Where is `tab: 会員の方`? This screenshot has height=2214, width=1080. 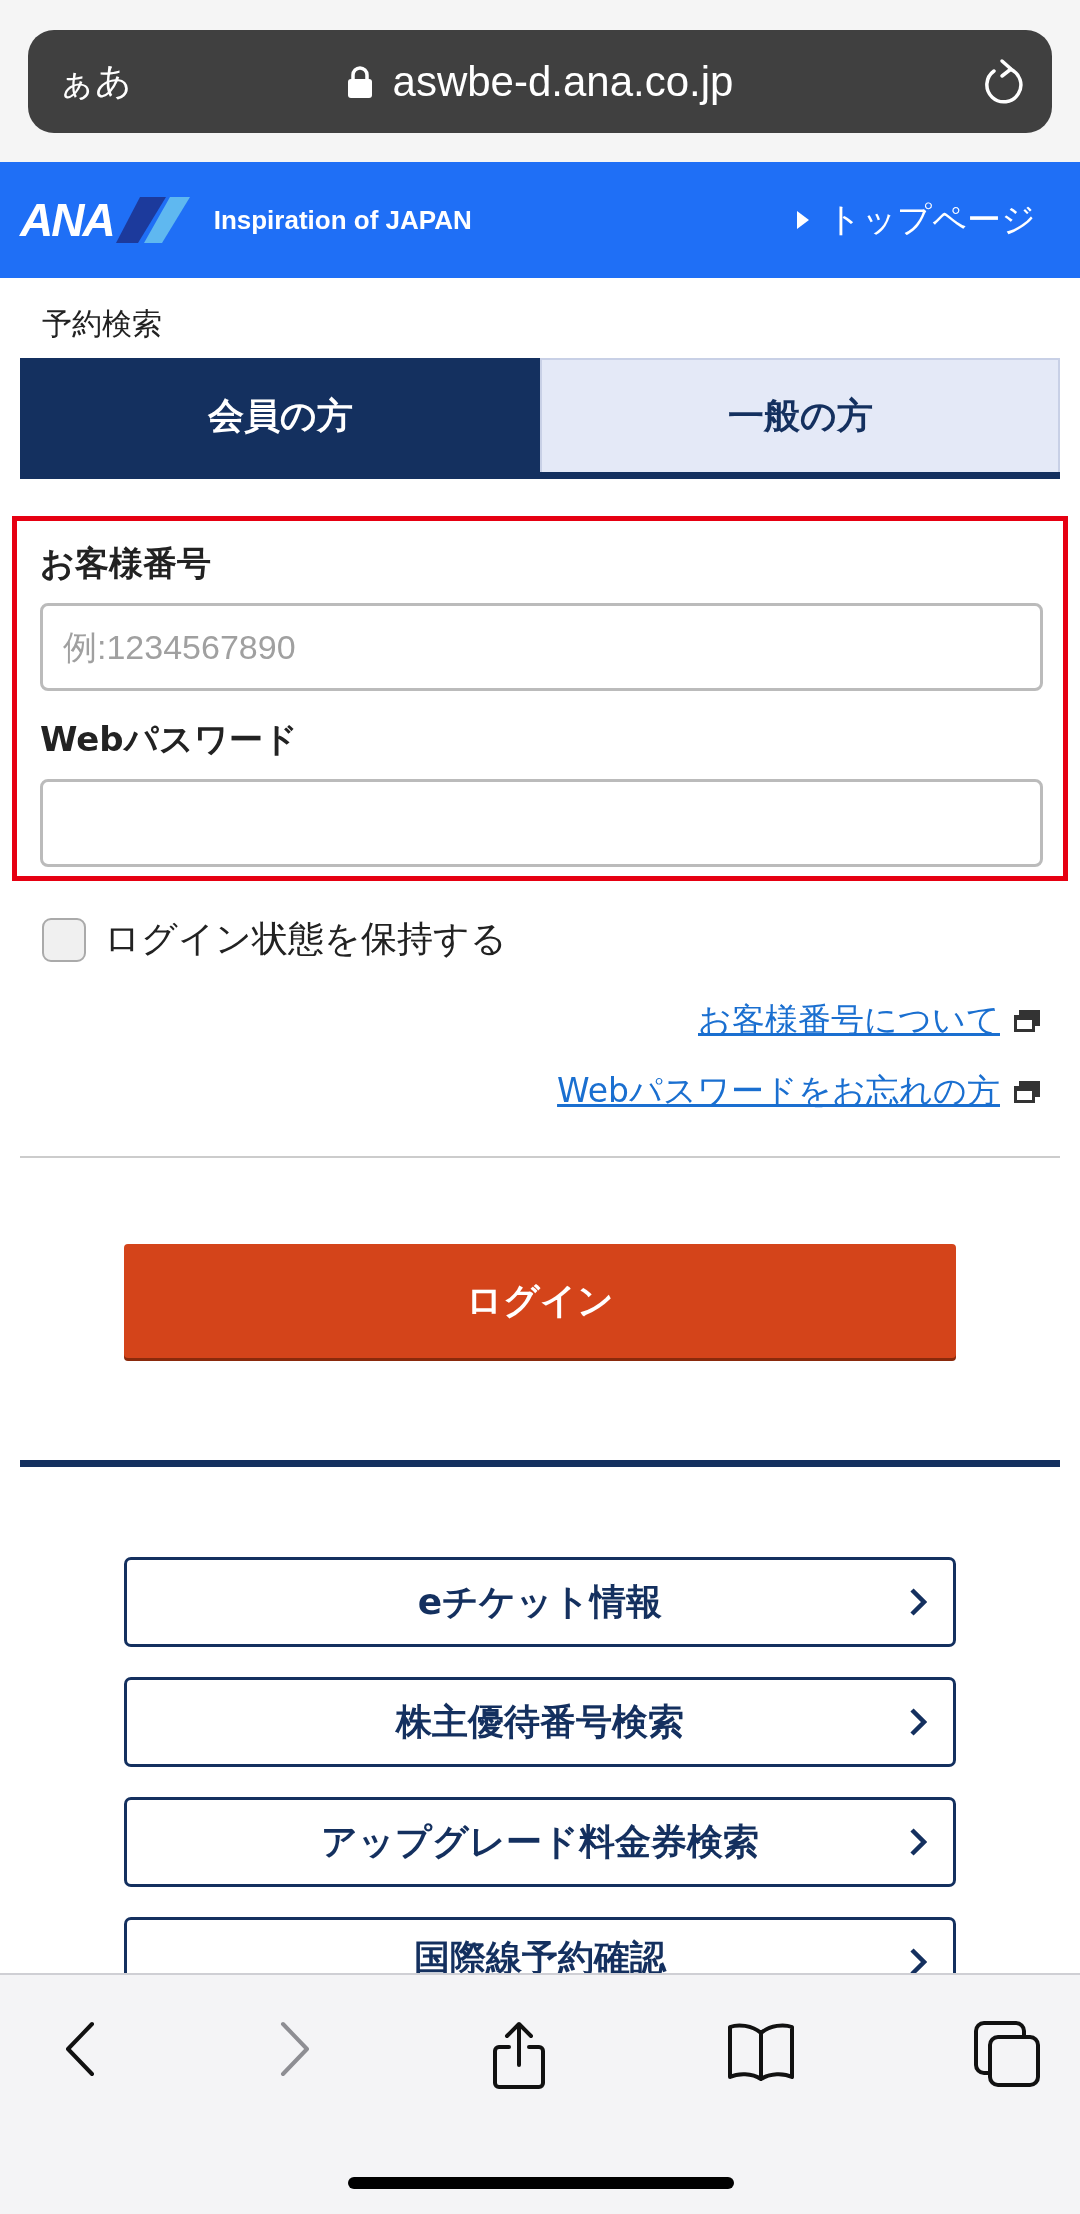
tab: 会員の方 is located at coordinates (280, 415).